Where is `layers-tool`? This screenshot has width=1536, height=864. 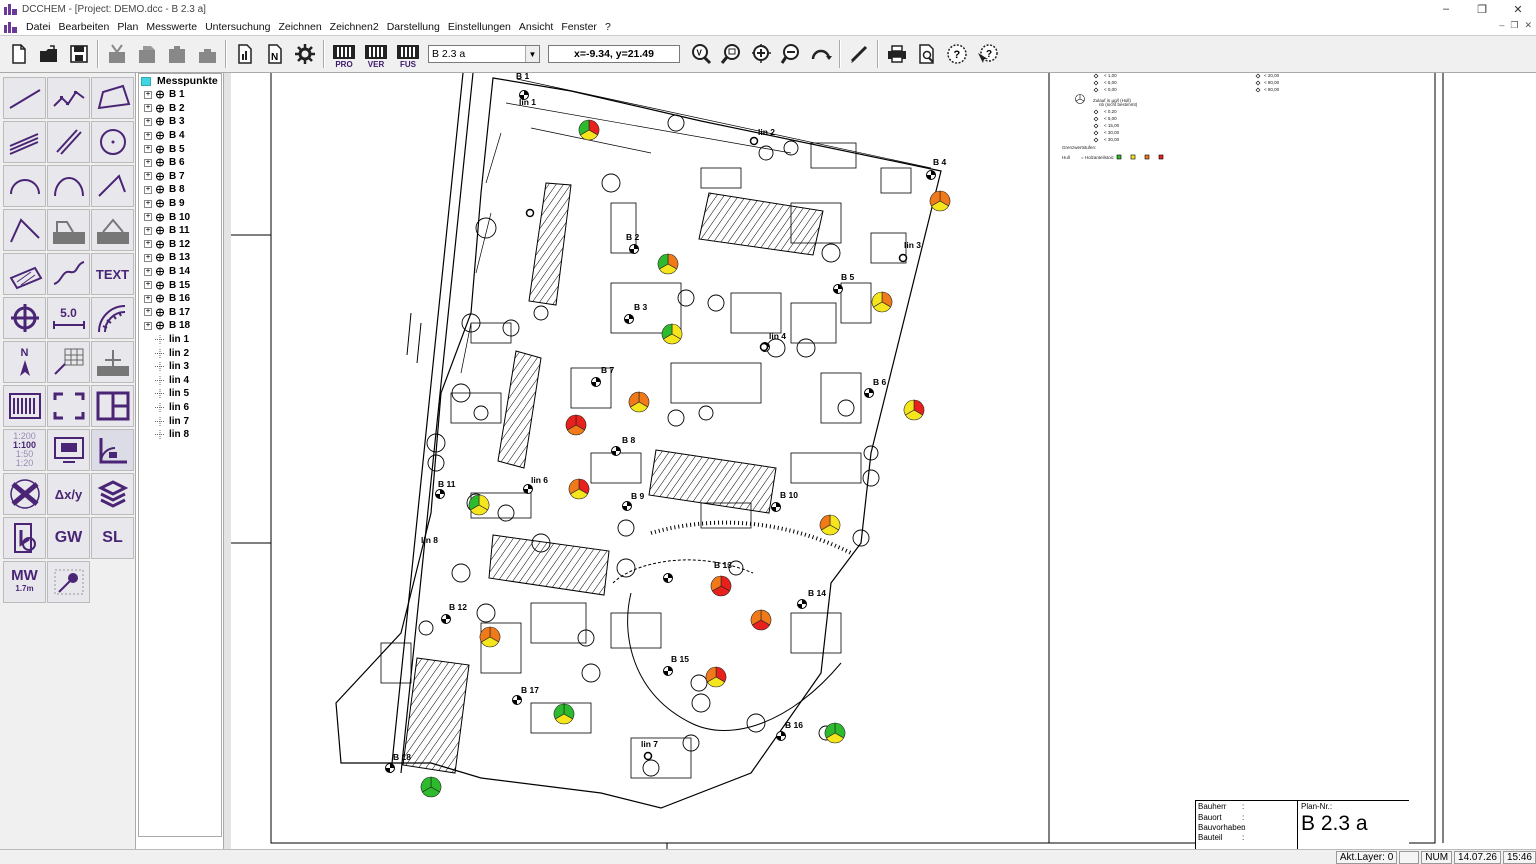 layers-tool is located at coordinates (112, 494).